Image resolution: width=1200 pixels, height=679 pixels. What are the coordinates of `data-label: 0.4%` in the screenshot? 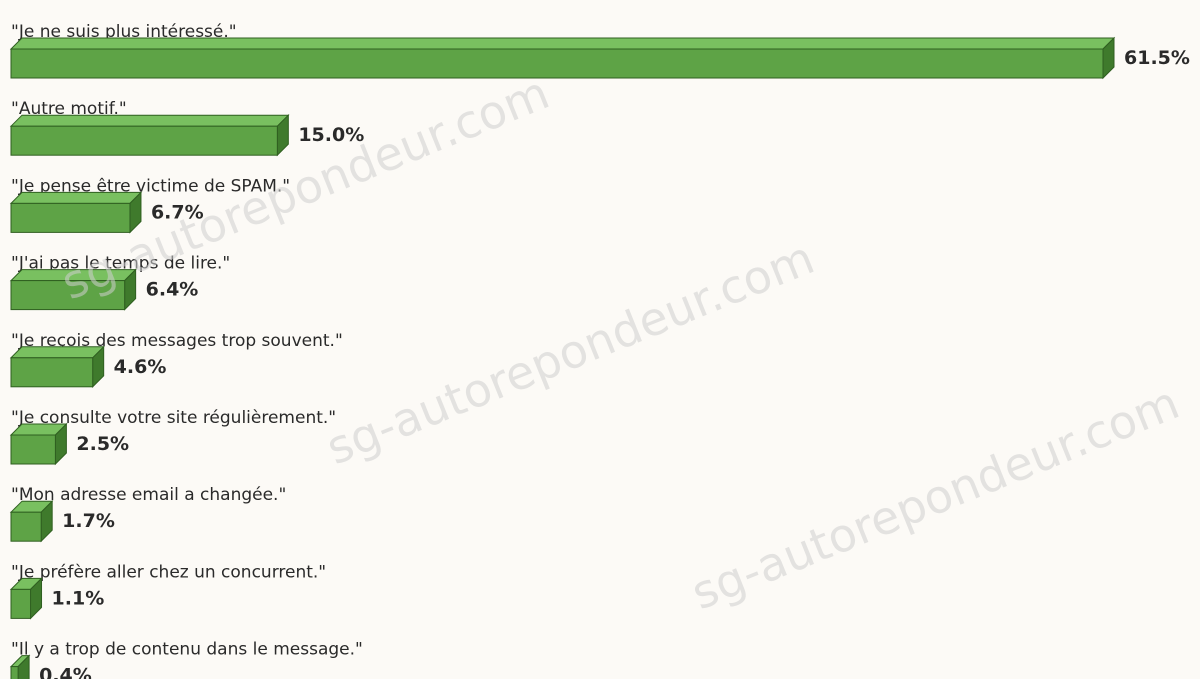 It's located at (65, 672).